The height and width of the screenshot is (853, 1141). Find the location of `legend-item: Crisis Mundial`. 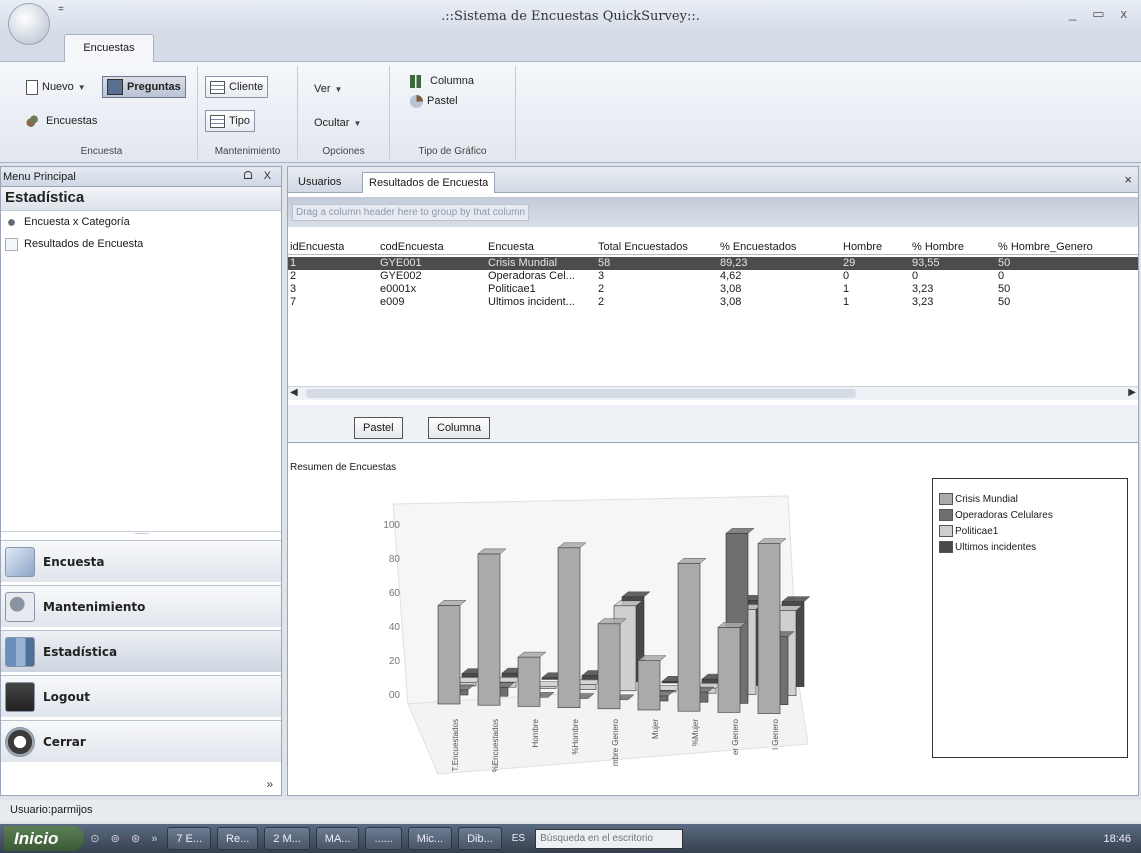

legend-item: Crisis Mundial is located at coordinates (1033, 499).